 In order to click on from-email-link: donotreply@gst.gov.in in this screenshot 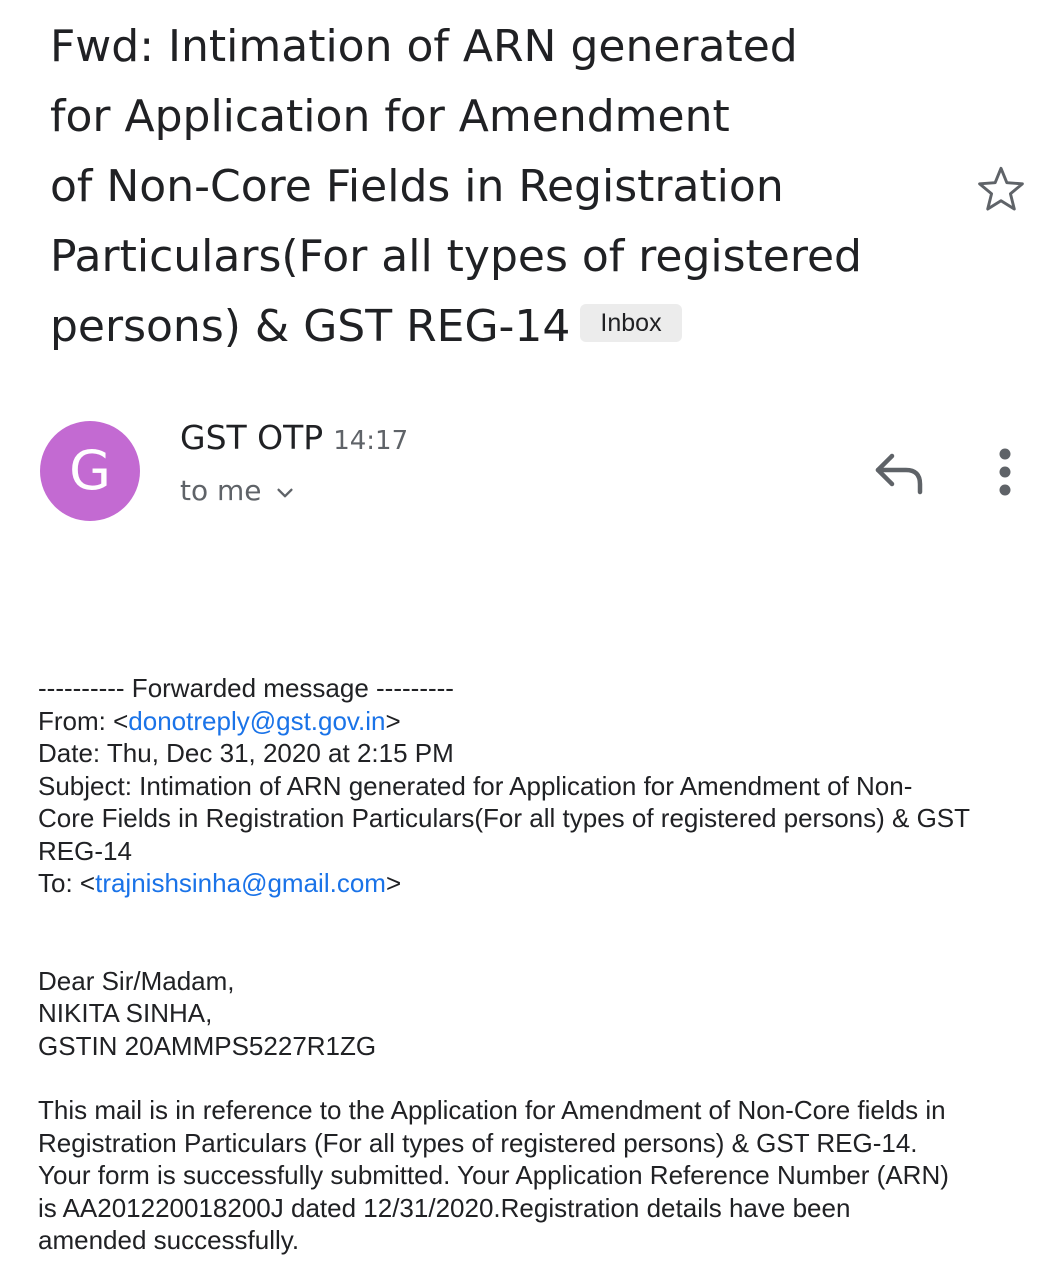, I will do `click(256, 721)`.